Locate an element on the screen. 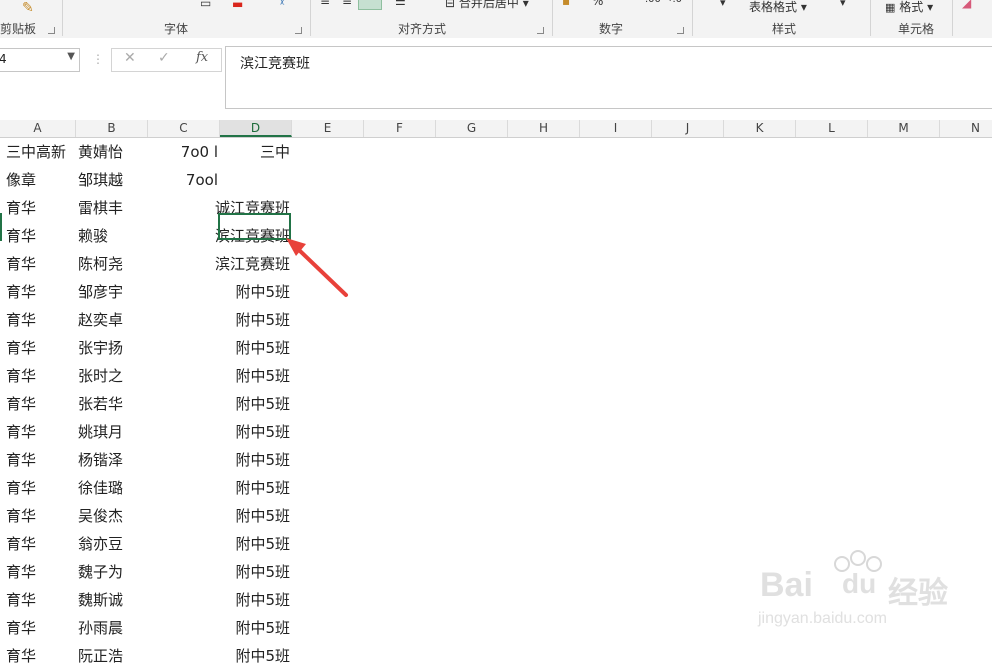 This screenshot has width=992, height=670. name-box-value: 4 is located at coordinates (3, 59).